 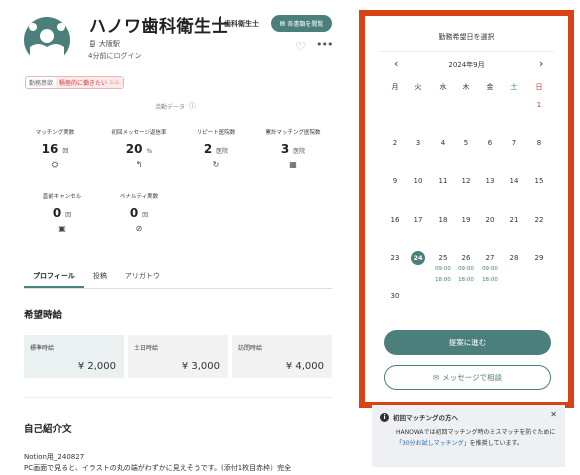 I want to click on profile-role: 歯科衛生士, so click(x=241, y=24).